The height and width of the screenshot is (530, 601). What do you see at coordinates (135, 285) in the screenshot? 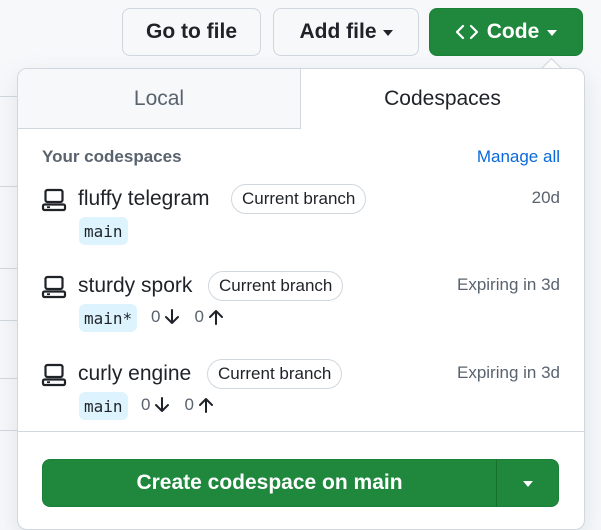
I see `codespace-name: sturdy spork` at bounding box center [135, 285].